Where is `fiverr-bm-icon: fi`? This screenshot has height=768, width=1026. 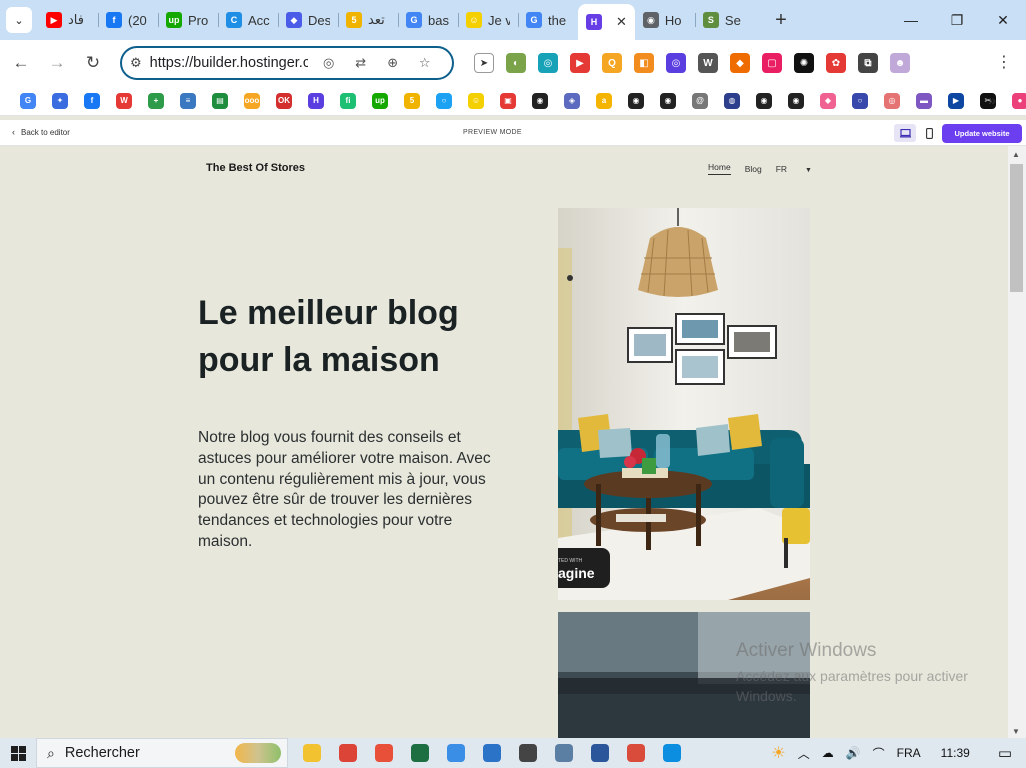
fiverr-bm-icon: fi is located at coordinates (348, 100).